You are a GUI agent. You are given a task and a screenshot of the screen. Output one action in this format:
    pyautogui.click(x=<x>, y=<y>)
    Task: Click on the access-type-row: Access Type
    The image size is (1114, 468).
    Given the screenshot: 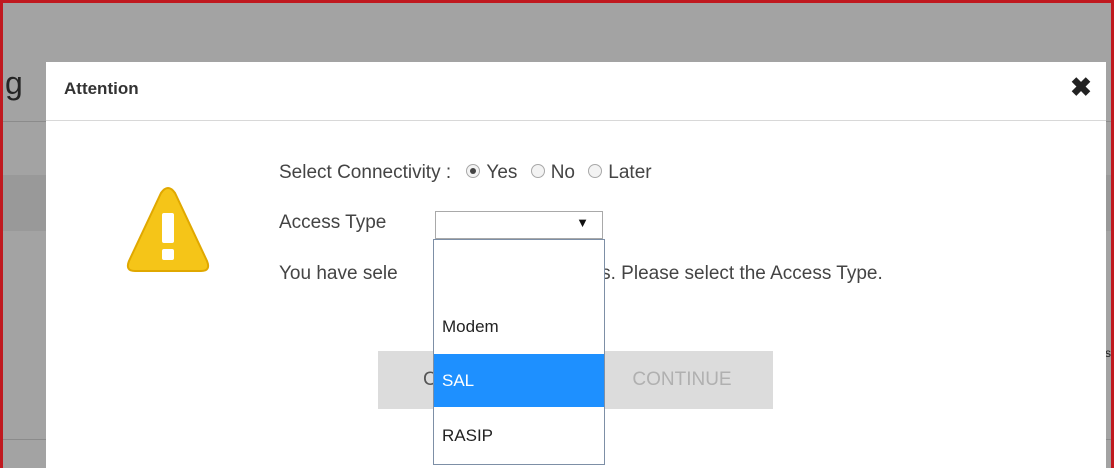 What is the action you would take?
    pyautogui.click(x=332, y=223)
    